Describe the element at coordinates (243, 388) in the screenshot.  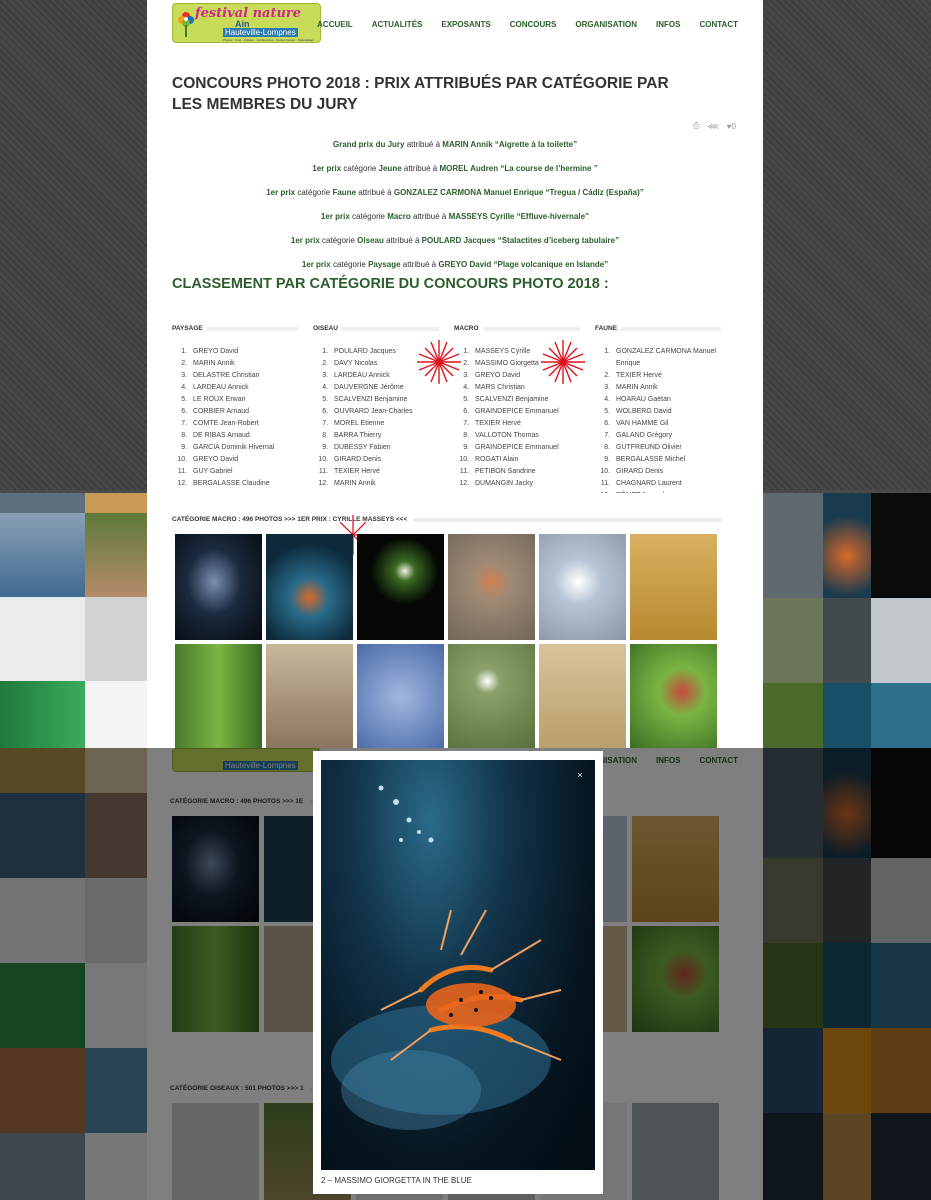
I see `ranking-item: LARDEAU Annick` at that location.